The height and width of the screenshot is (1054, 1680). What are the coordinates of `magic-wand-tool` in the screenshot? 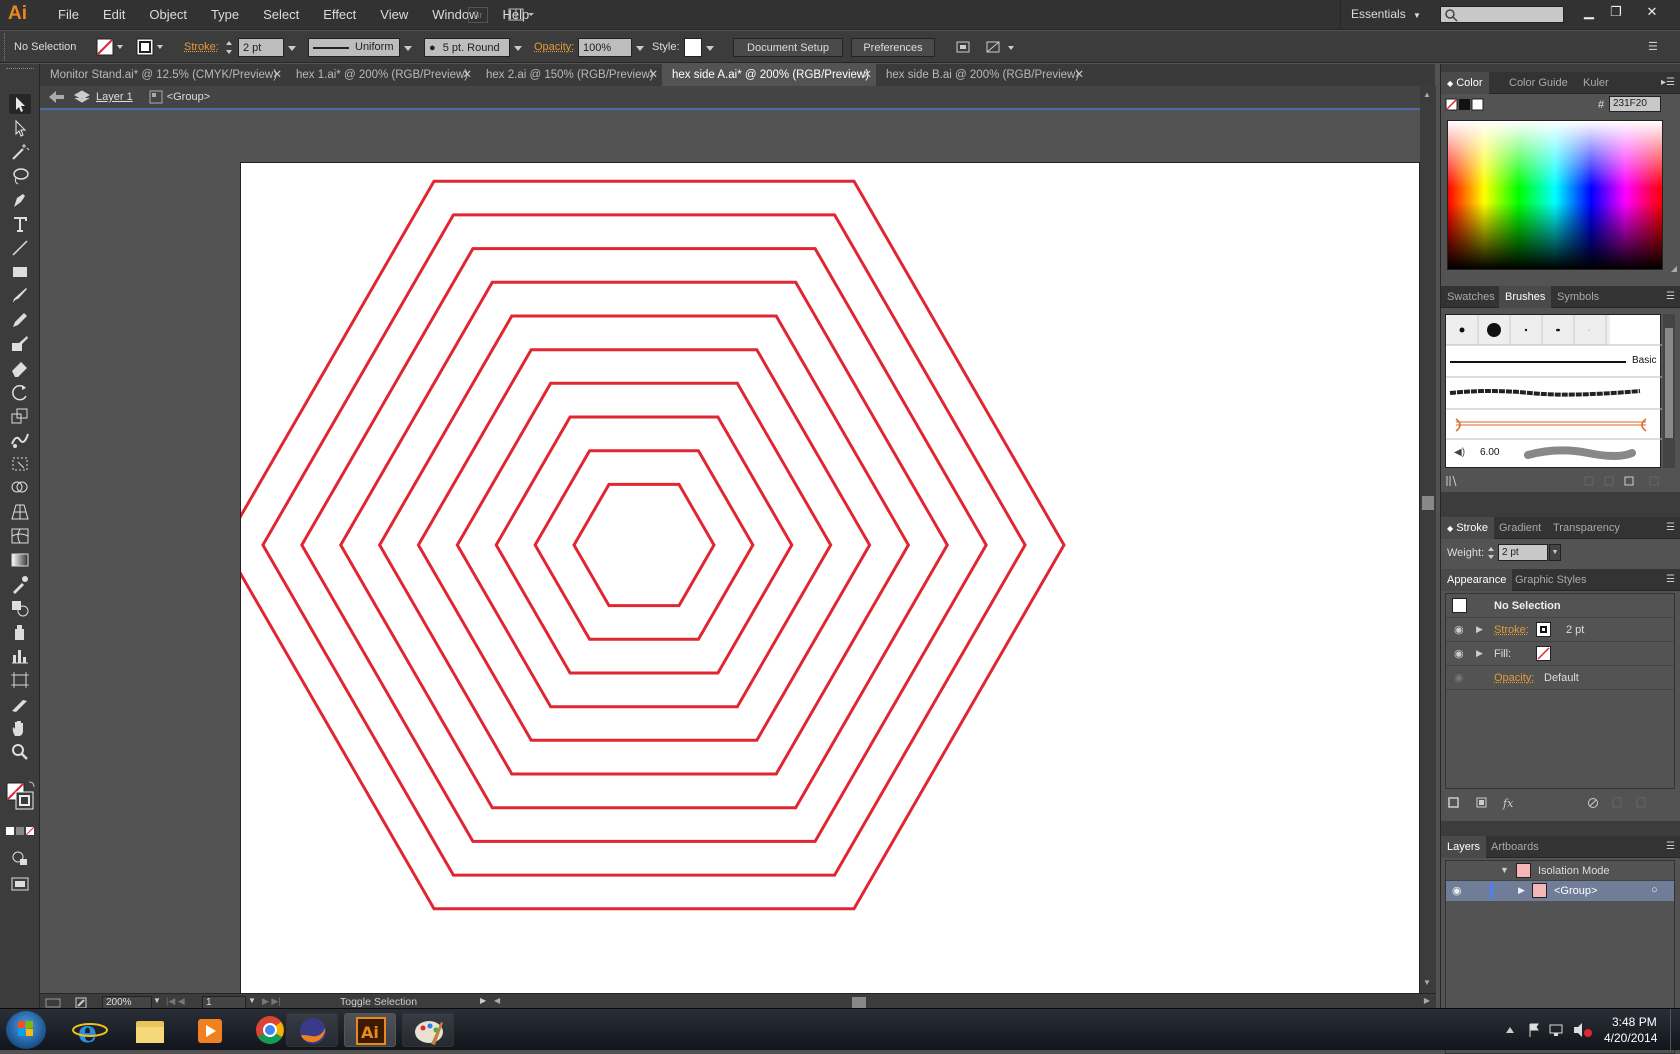 It's located at (20, 152).